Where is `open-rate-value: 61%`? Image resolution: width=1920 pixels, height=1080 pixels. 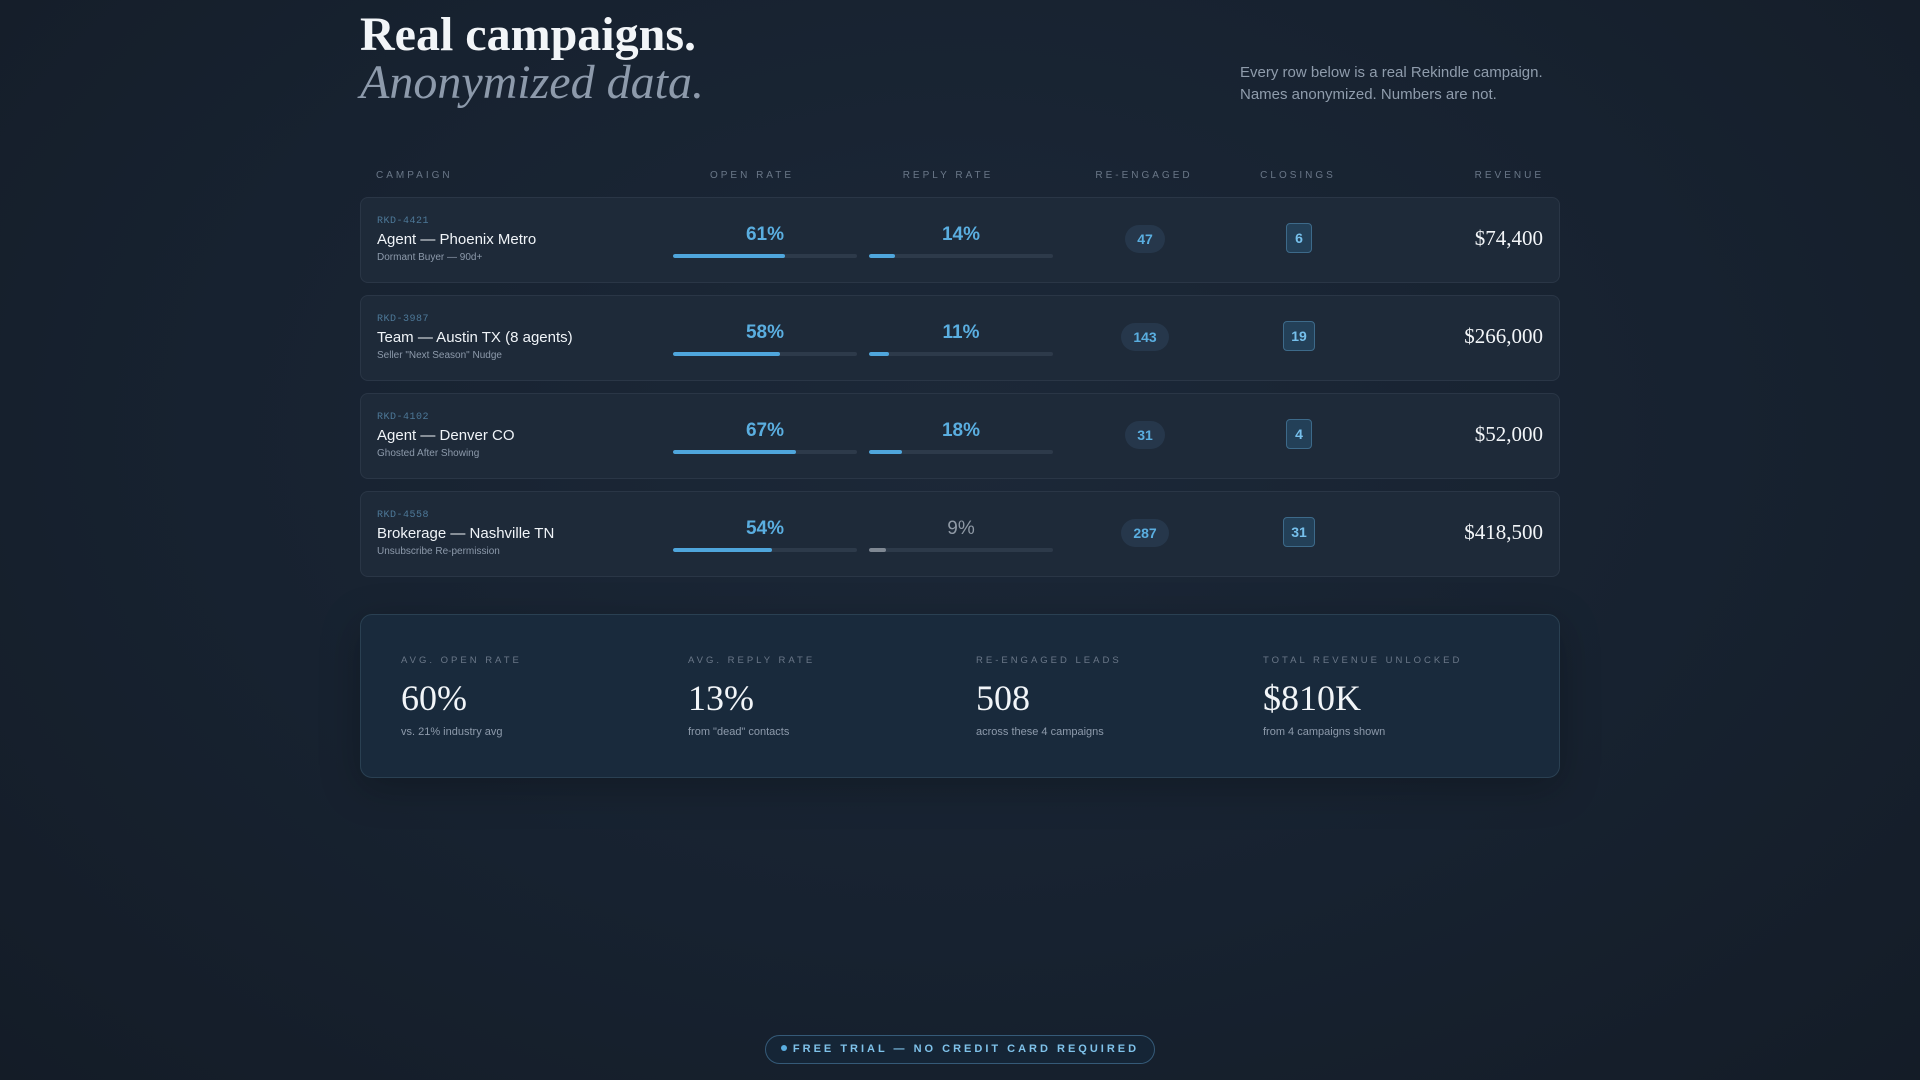
open-rate-value: 61% is located at coordinates (765, 234).